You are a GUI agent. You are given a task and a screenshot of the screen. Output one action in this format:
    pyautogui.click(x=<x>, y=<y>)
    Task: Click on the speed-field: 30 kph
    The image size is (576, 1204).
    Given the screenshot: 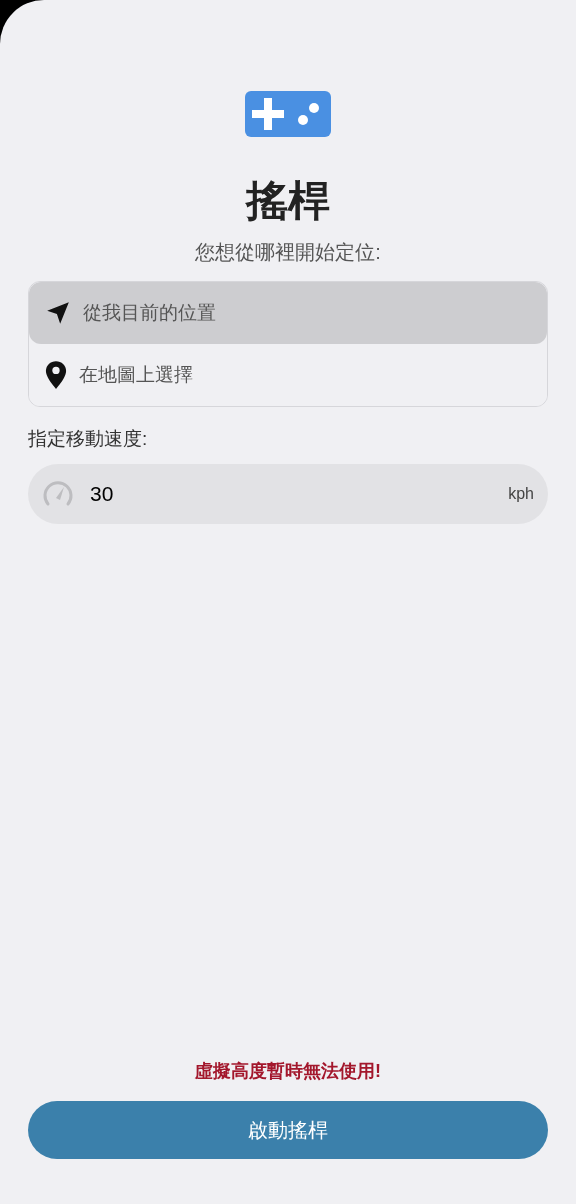 What is the action you would take?
    pyautogui.click(x=288, y=493)
    